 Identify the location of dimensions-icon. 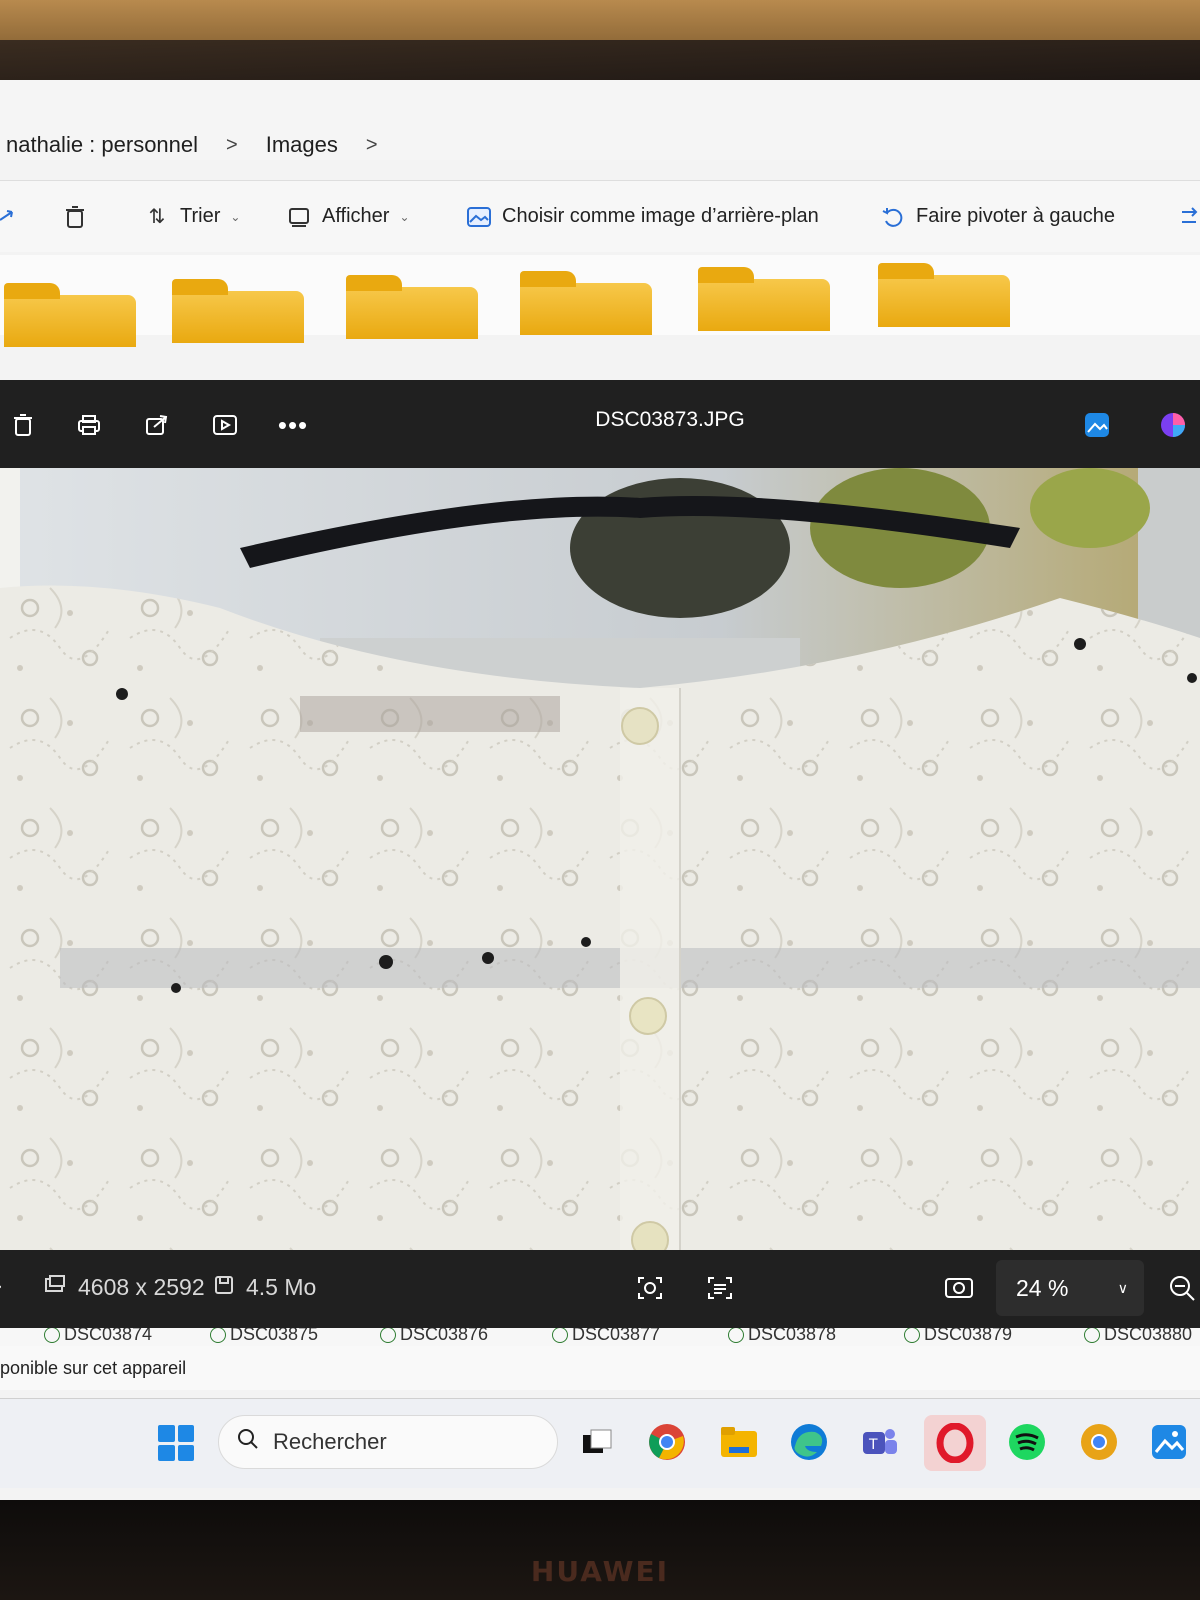
(55, 1287).